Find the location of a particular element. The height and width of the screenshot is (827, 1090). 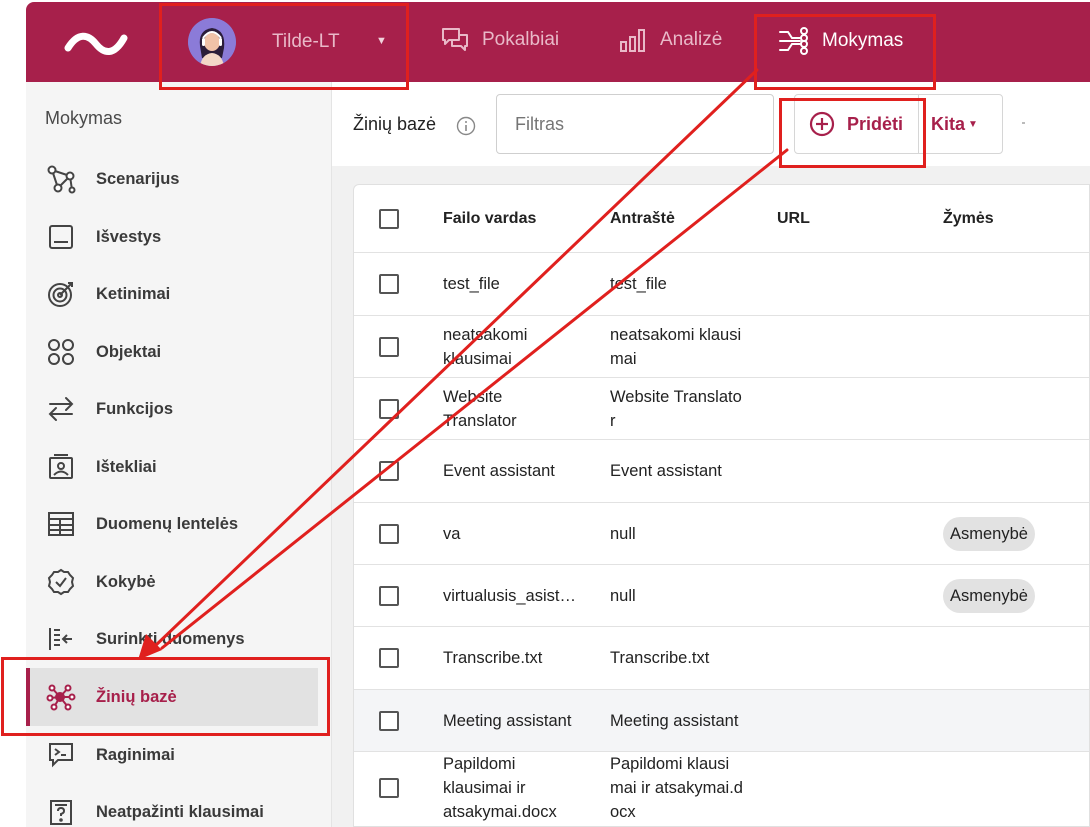

info-icon is located at coordinates (466, 128).